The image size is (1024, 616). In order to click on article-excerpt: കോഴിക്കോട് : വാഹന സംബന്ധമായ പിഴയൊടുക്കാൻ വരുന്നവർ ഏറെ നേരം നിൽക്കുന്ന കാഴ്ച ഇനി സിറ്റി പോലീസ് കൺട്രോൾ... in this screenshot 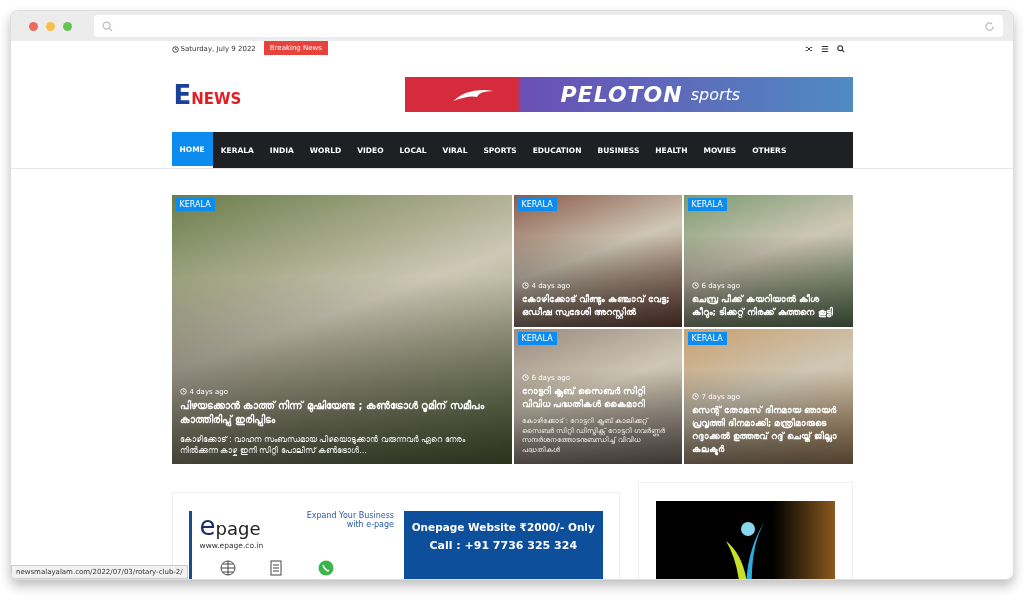, I will do `click(323, 444)`.